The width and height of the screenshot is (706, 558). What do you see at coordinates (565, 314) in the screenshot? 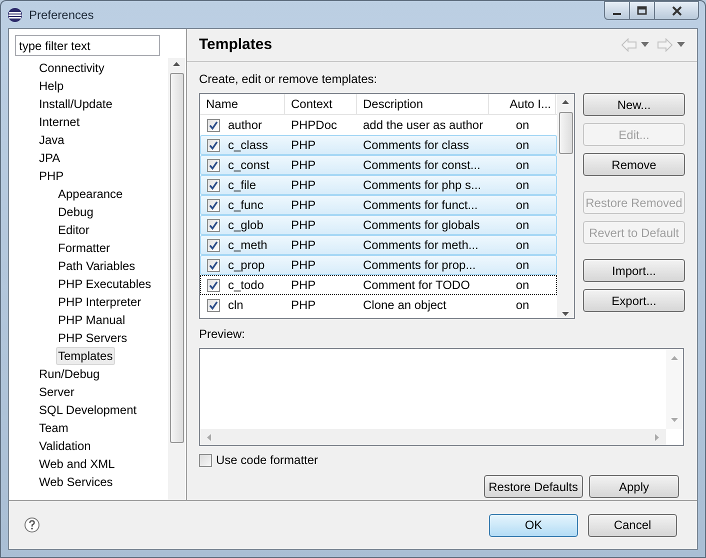
I see `scroll-down-icon` at bounding box center [565, 314].